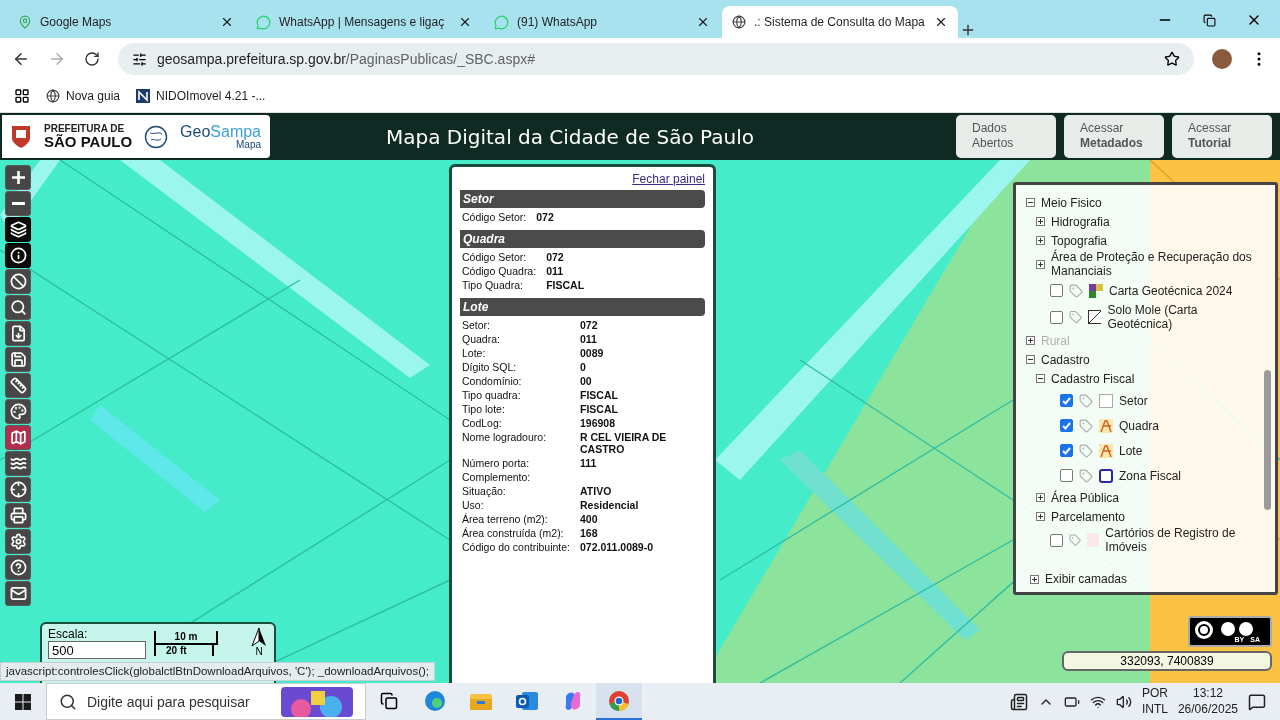  Describe the element at coordinates (1257, 701) in the screenshot. I see `notifications-icon` at that location.